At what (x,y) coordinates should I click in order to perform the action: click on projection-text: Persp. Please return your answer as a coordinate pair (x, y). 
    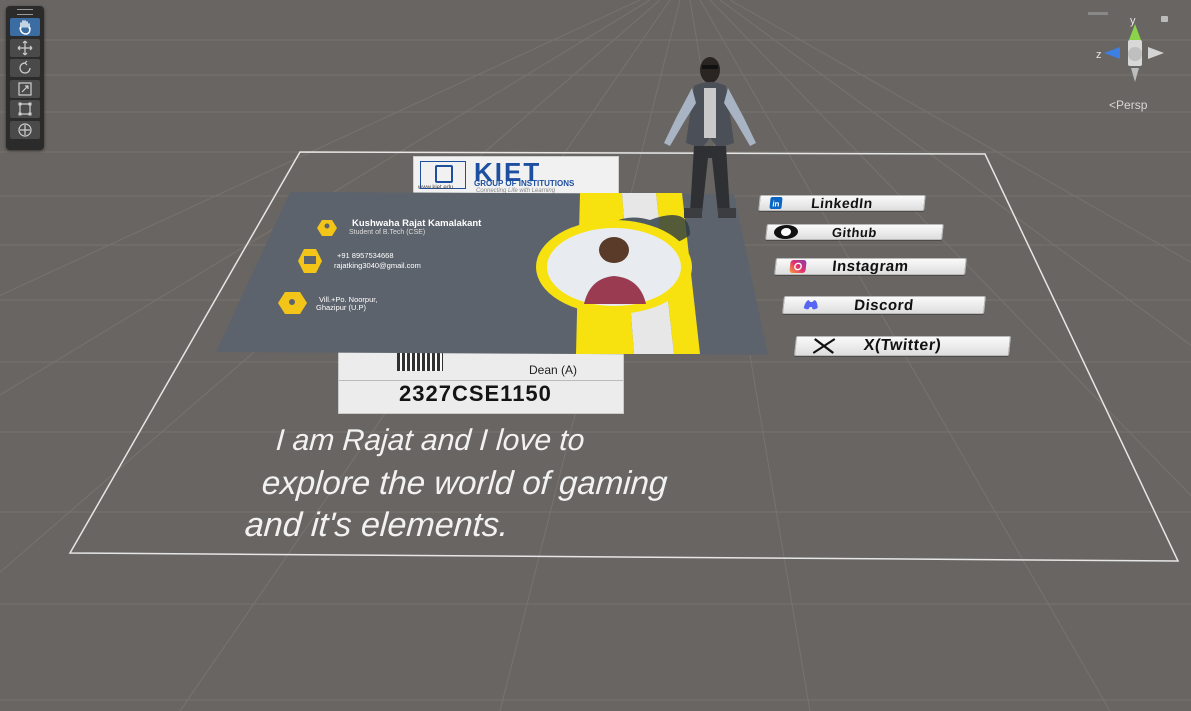
    Looking at the image, I should click on (1132, 105).